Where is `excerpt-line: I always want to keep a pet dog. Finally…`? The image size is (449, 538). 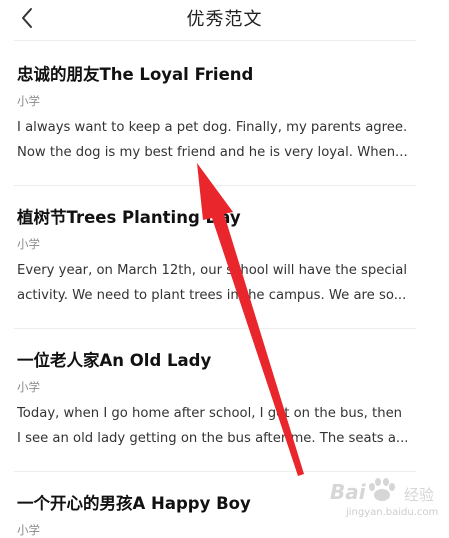
excerpt-line: I always want to keep a pet dog. Finally… is located at coordinates (212, 127).